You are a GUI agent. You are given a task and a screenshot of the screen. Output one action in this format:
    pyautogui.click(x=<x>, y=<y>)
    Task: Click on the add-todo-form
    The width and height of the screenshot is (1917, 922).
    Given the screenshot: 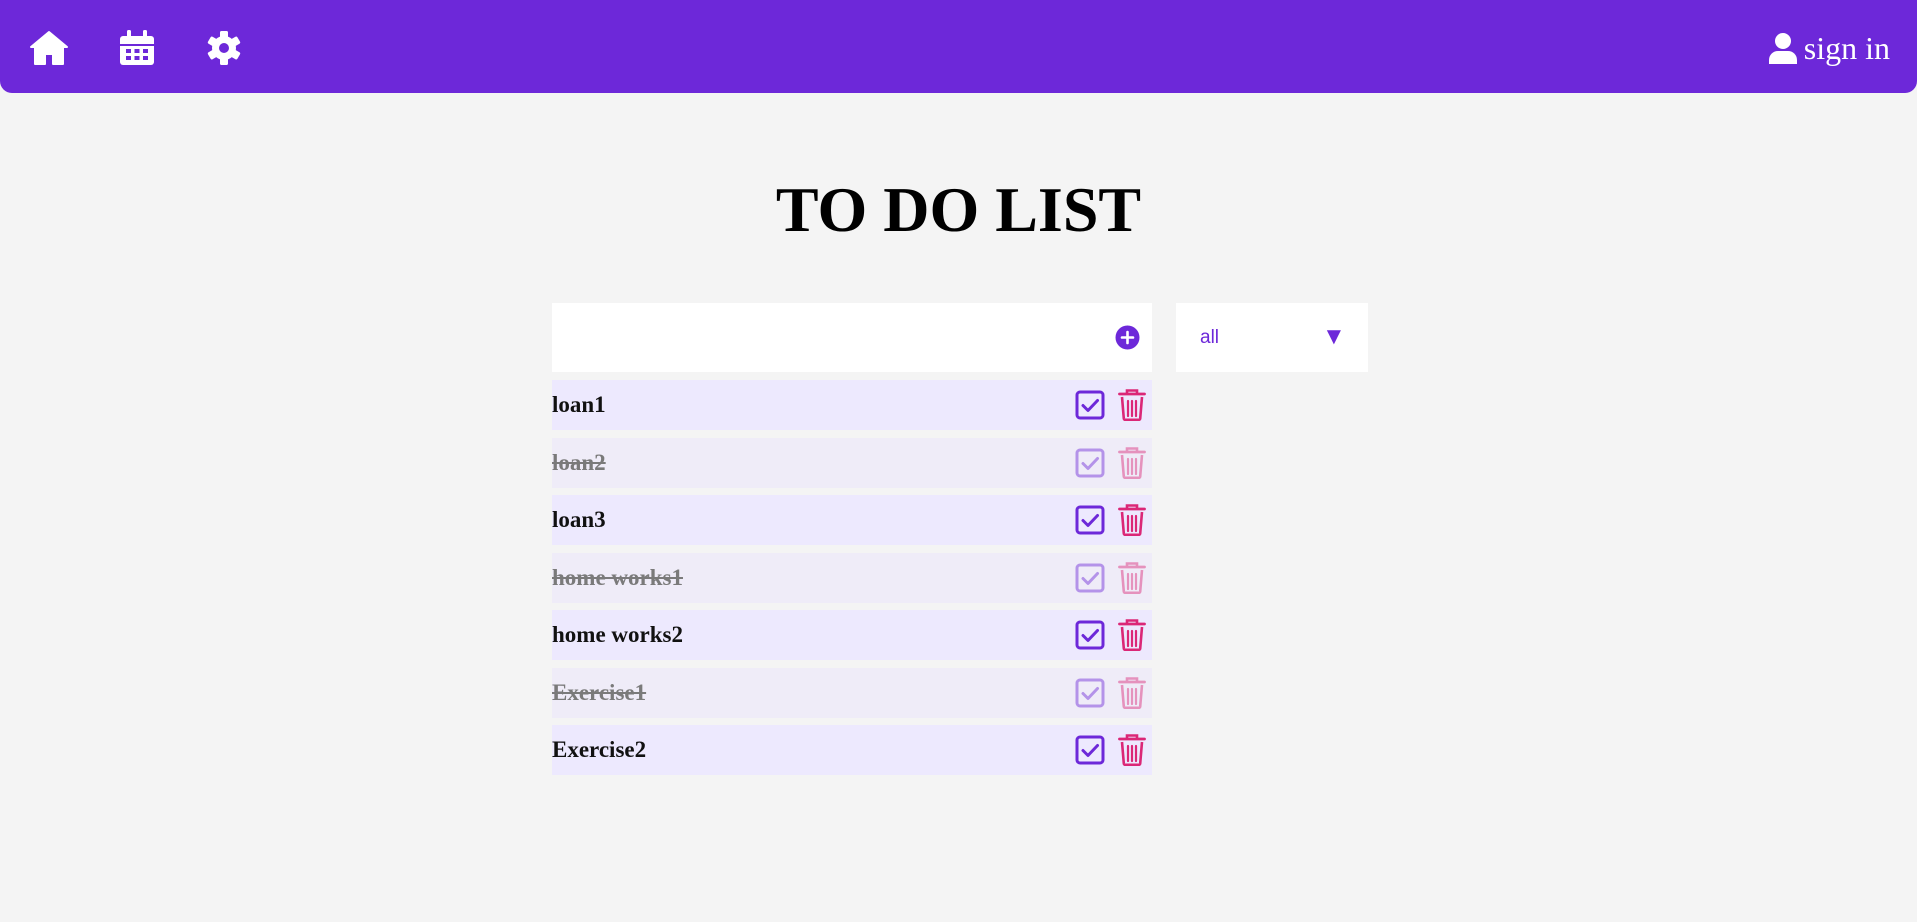 What is the action you would take?
    pyautogui.click(x=852, y=337)
    